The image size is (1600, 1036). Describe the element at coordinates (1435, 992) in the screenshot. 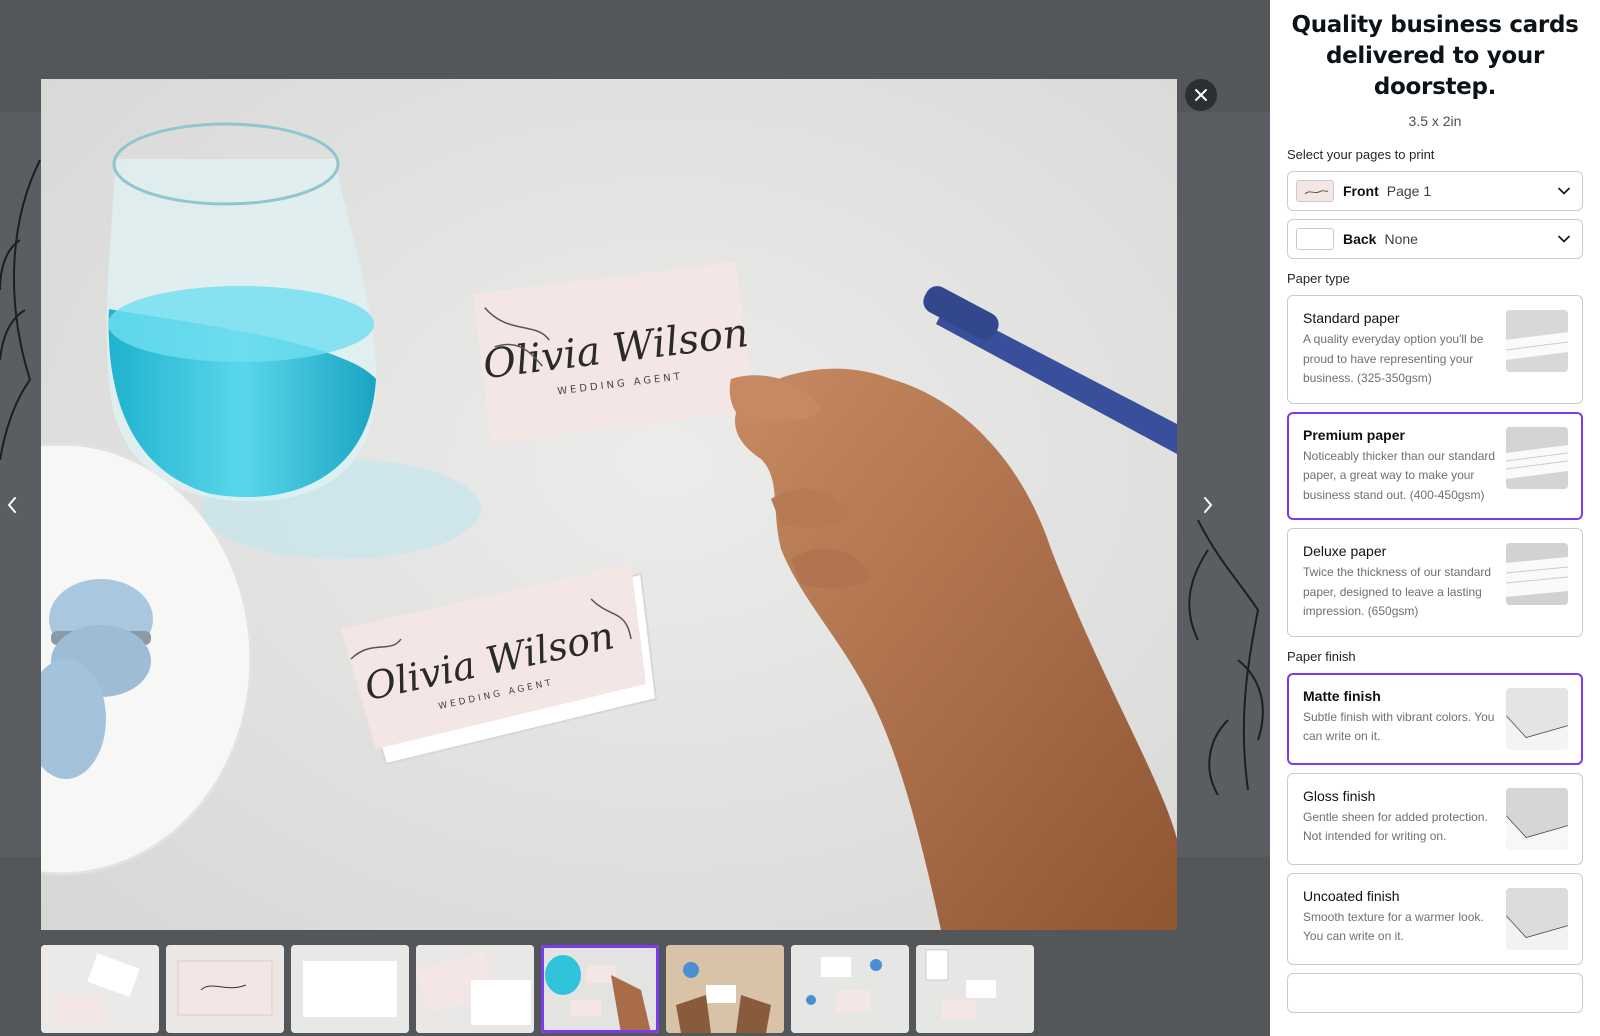

I see `next-option-partial` at that location.